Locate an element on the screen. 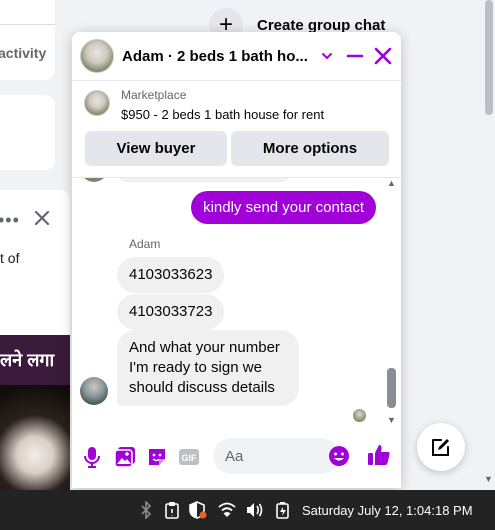  sidebar-card-empty is located at coordinates (27, 132).